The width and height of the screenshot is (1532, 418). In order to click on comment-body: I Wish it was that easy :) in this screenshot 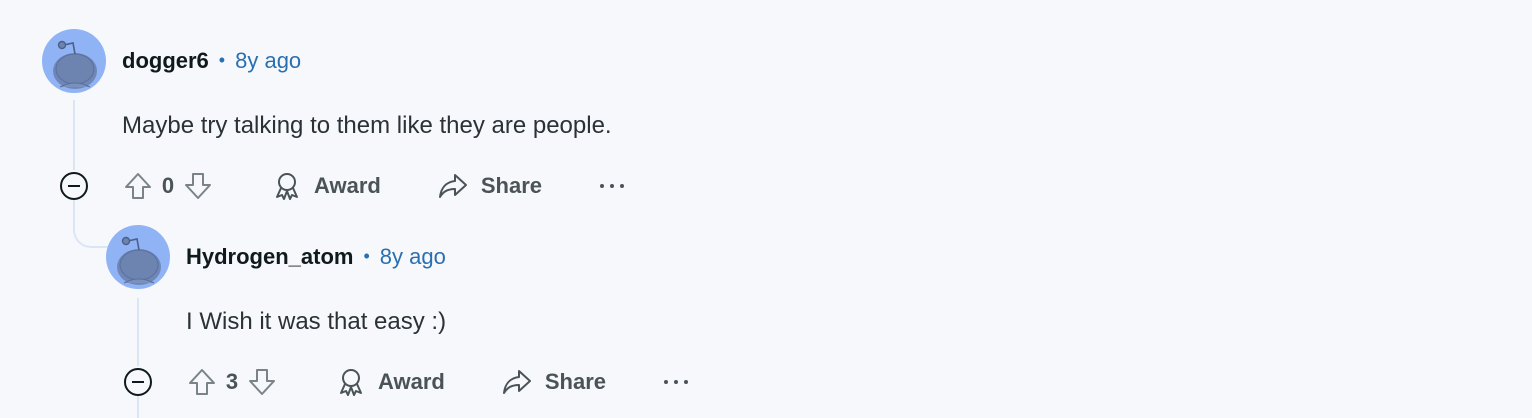, I will do `click(316, 321)`.